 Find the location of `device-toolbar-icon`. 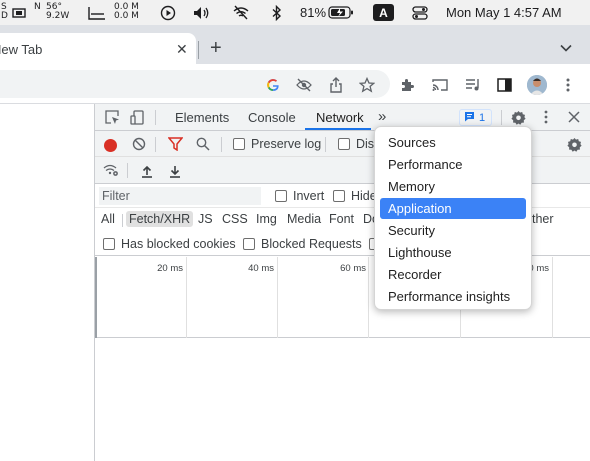

device-toolbar-icon is located at coordinates (137, 117).